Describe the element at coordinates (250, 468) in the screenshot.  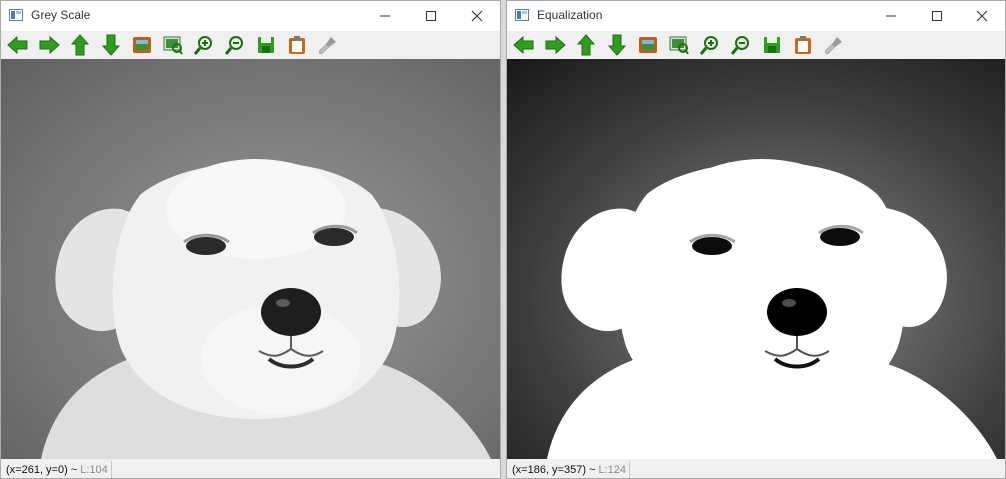
I see `status-bar: (x=261, y=0) ~ L:104` at that location.